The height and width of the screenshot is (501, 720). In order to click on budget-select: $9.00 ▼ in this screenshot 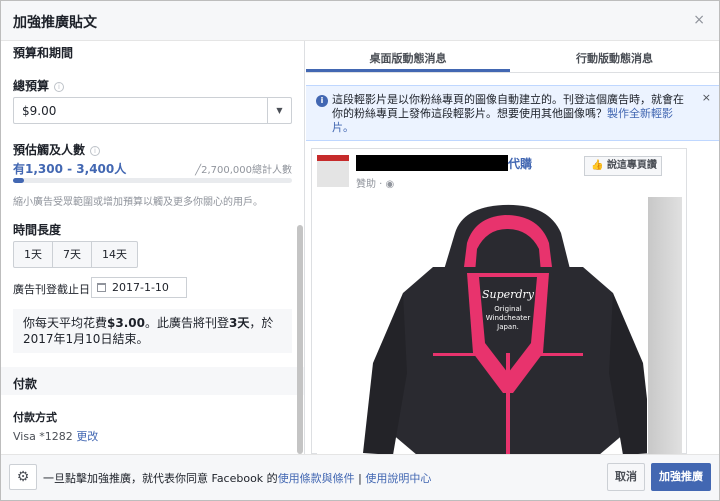, I will do `click(152, 110)`.